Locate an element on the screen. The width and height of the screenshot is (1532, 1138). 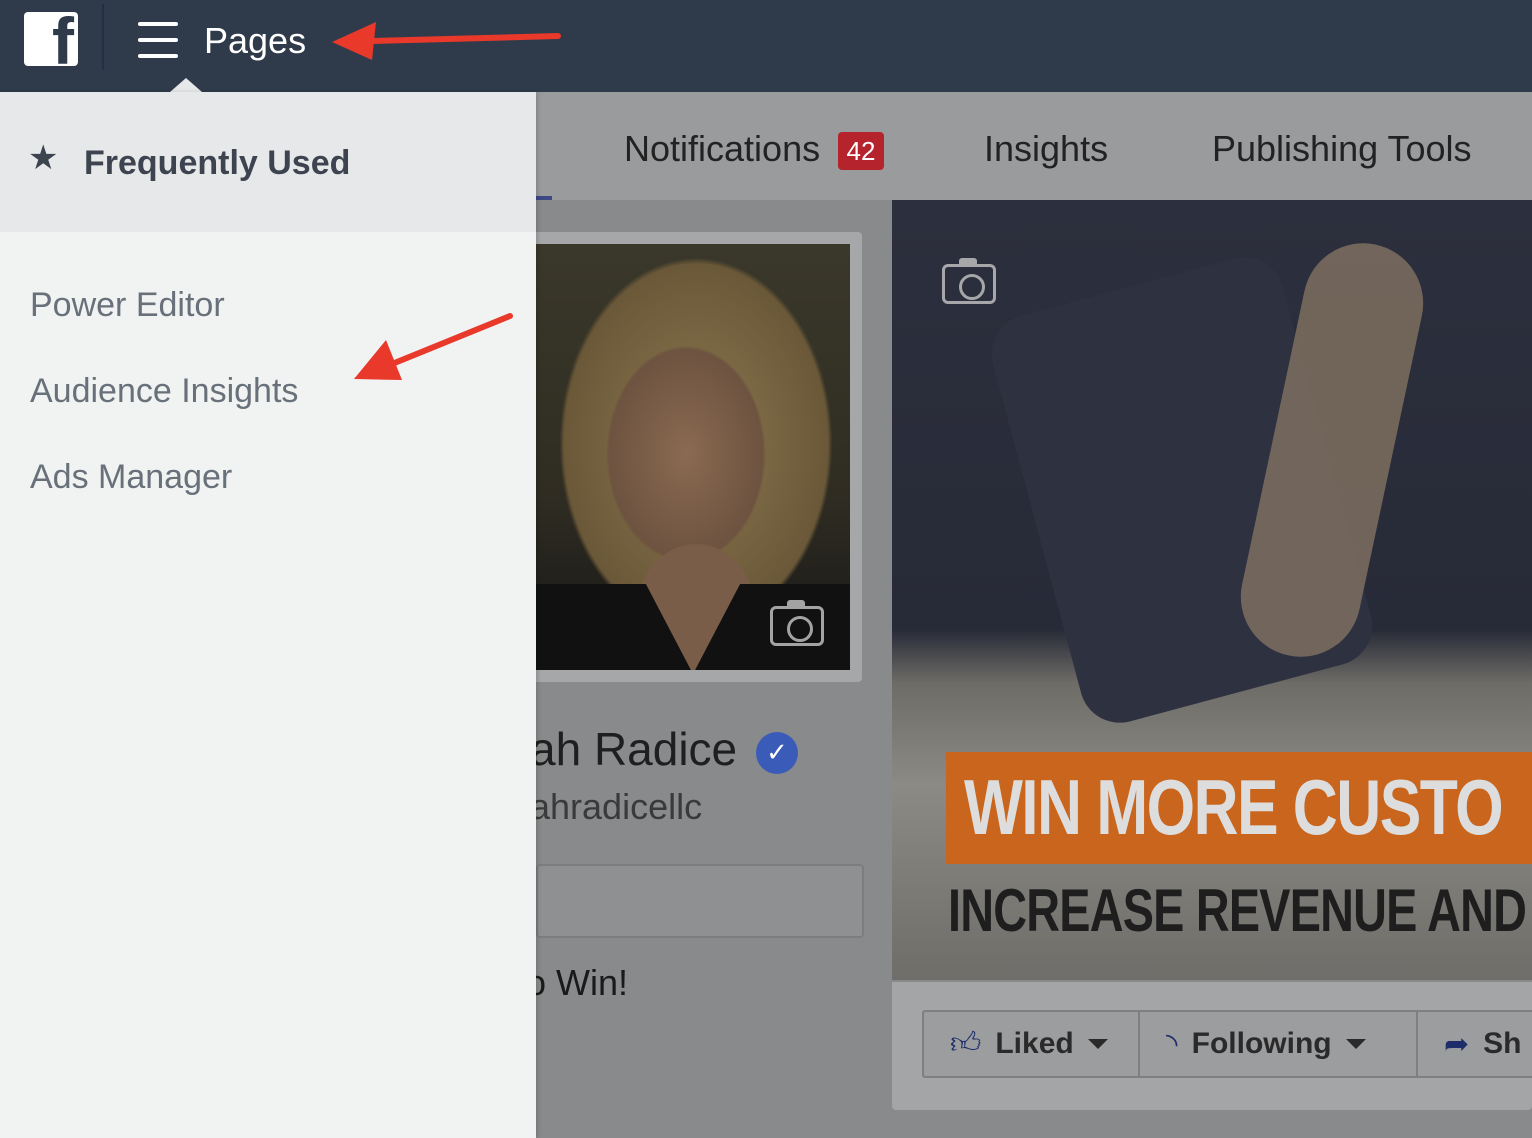
share-label: Sh is located at coordinates (1502, 1043).